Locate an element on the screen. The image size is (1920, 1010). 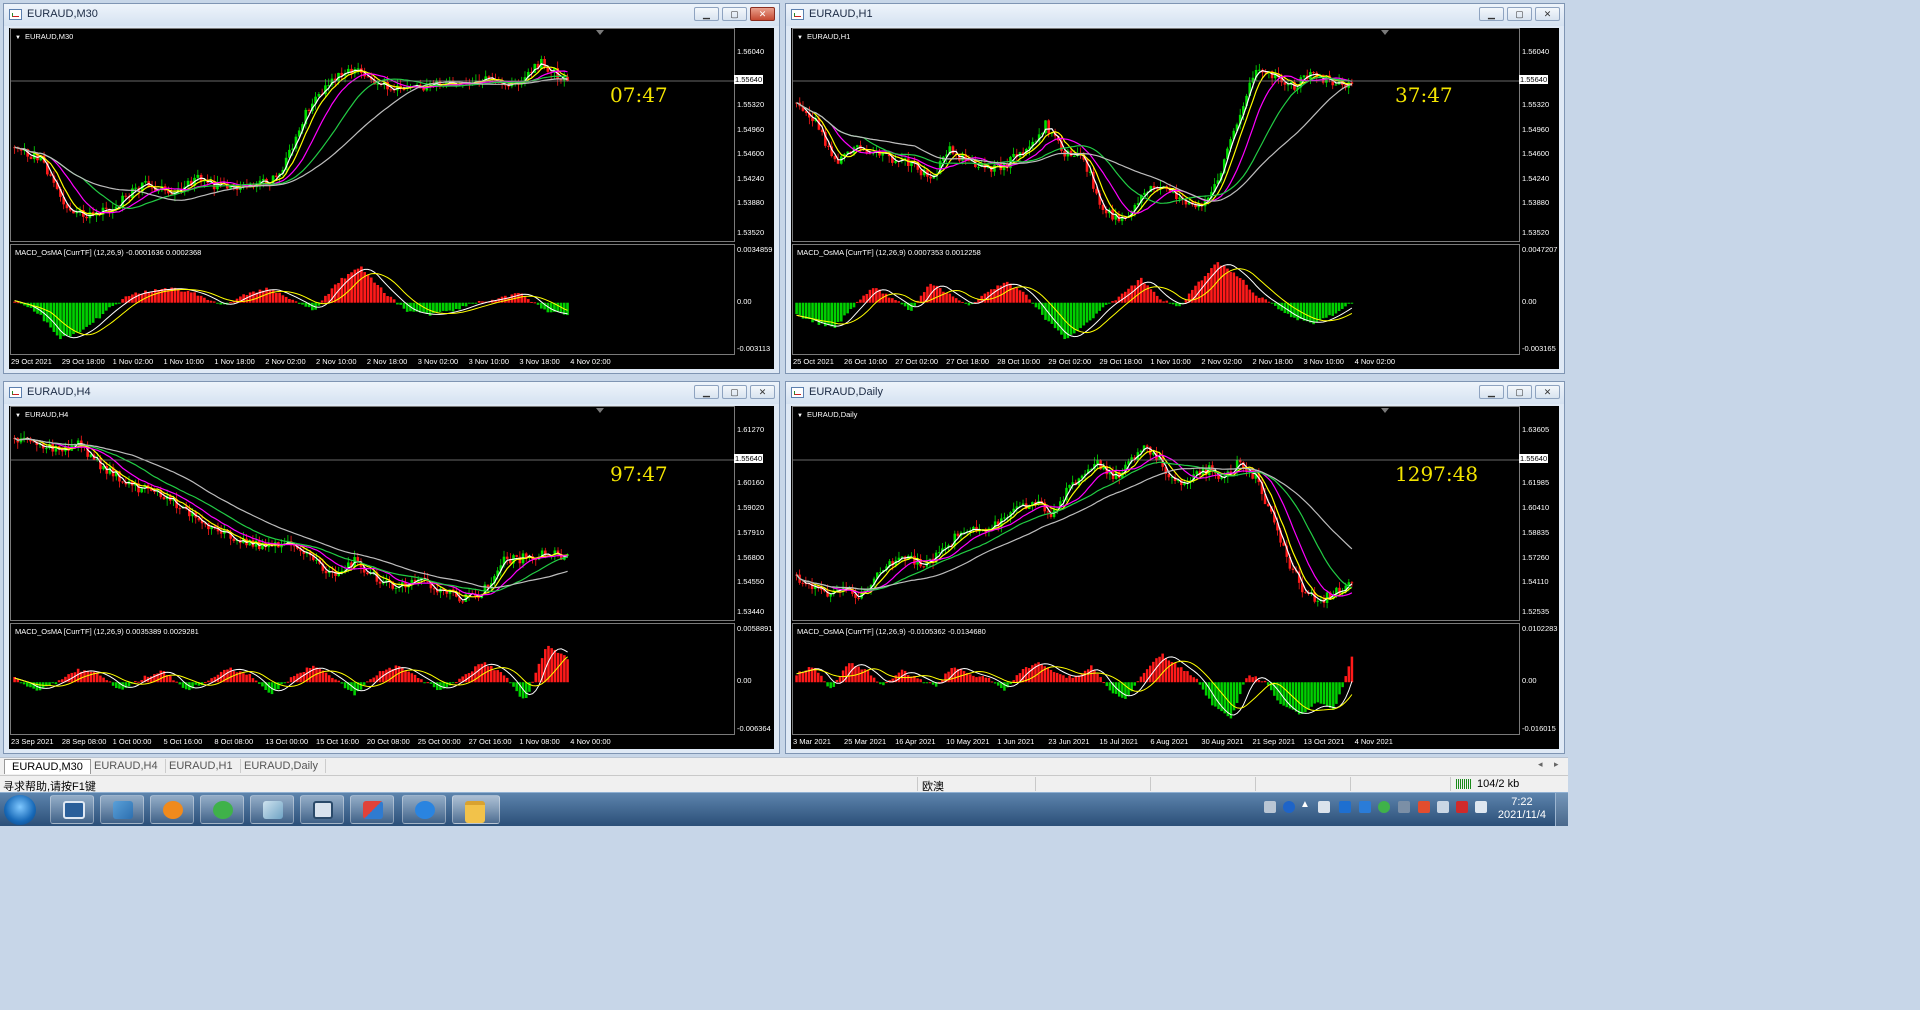
taskbar-desktop-button is located at coordinates (72, 809).